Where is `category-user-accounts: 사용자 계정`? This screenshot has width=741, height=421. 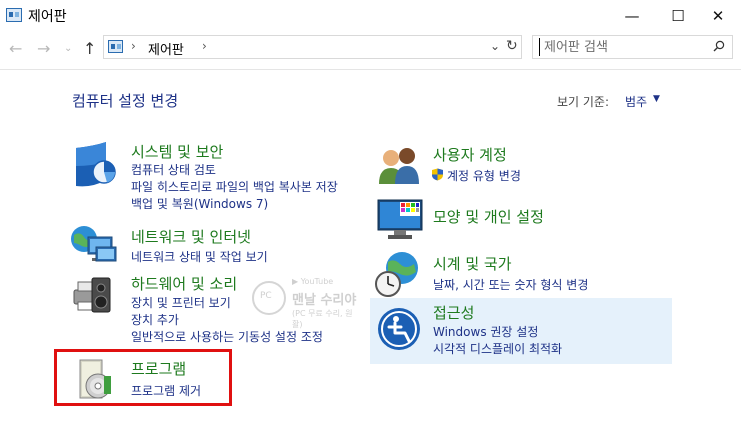
category-user-accounts: 사용자 계정 is located at coordinates (470, 154).